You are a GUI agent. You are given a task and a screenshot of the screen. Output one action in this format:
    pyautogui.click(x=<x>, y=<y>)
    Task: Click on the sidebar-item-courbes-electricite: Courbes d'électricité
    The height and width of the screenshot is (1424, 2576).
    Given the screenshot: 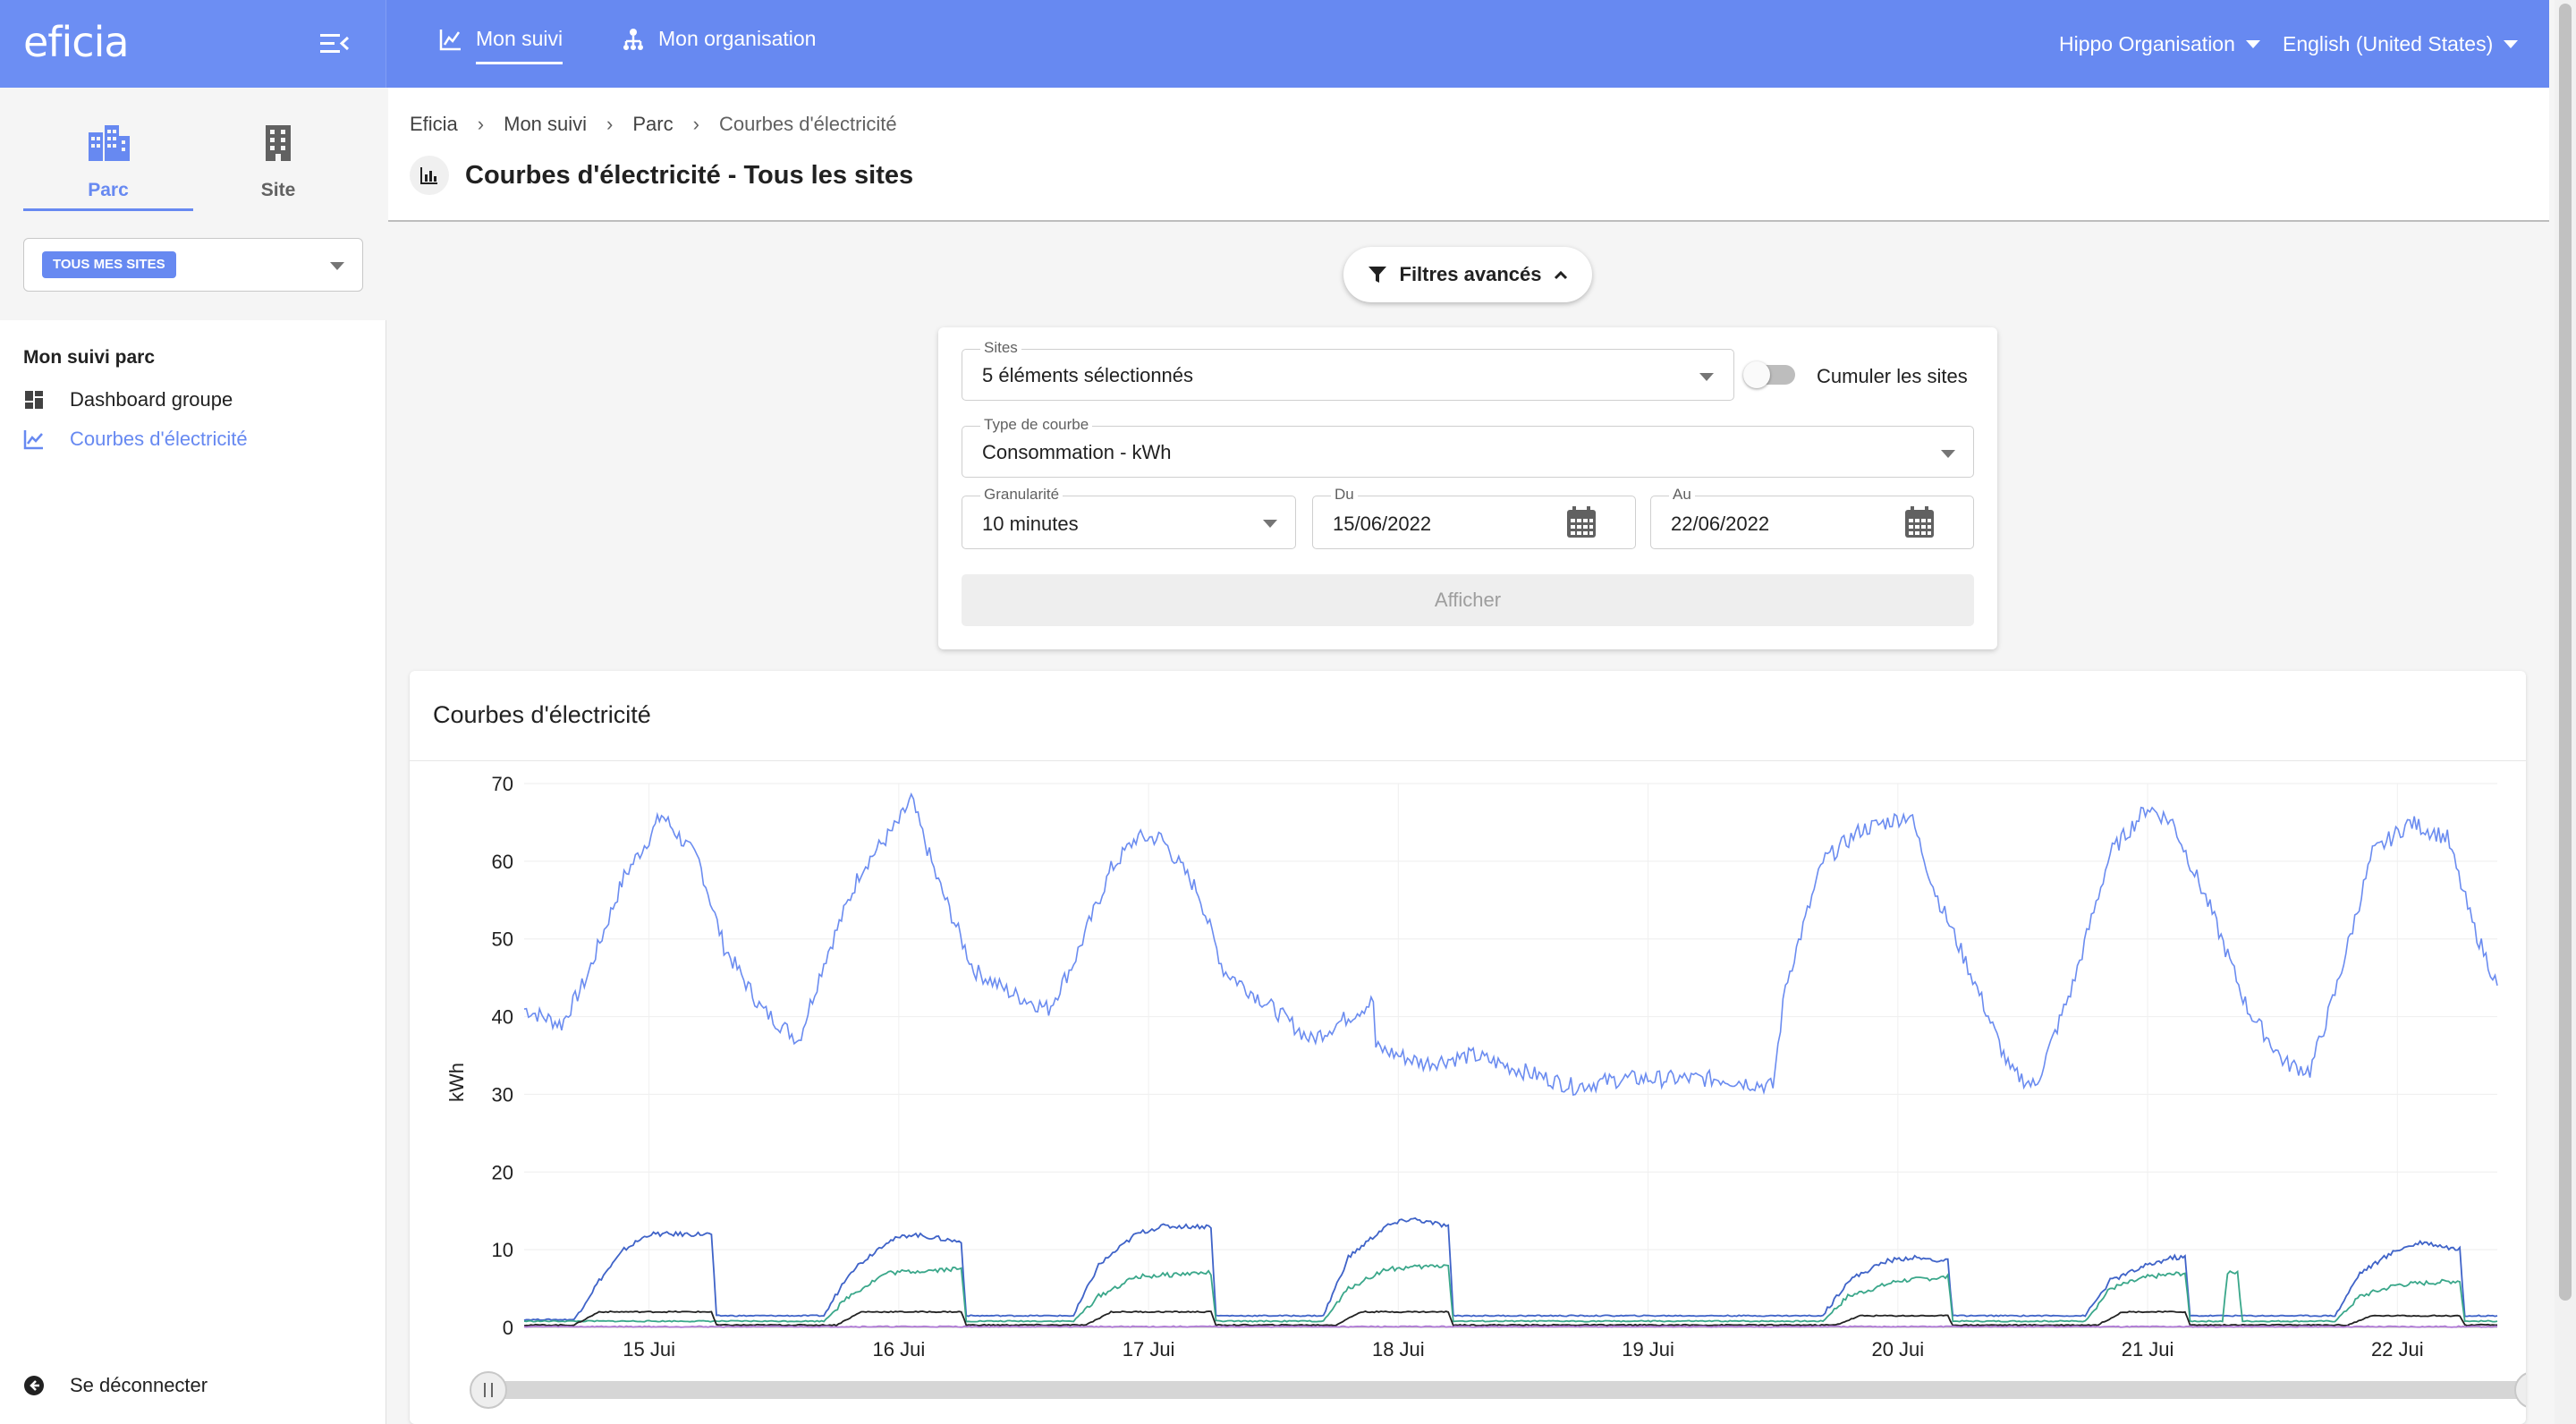 What is the action you would take?
    pyautogui.click(x=135, y=439)
    